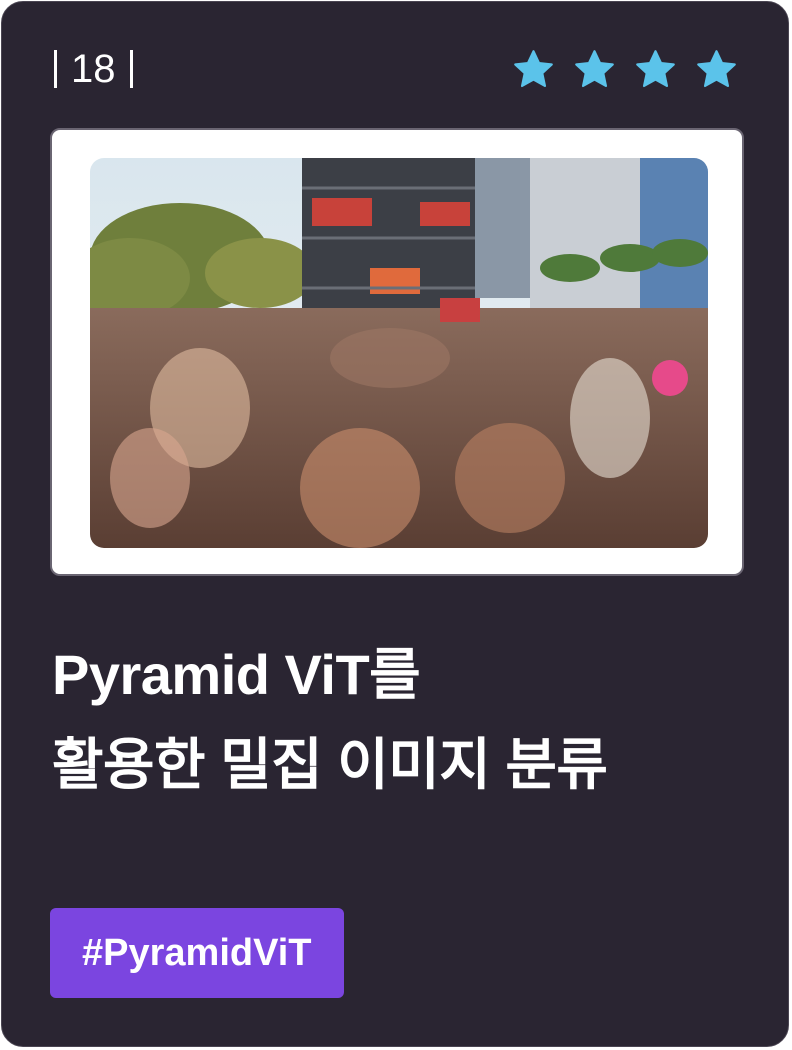  I want to click on left-divider, so click(55, 69).